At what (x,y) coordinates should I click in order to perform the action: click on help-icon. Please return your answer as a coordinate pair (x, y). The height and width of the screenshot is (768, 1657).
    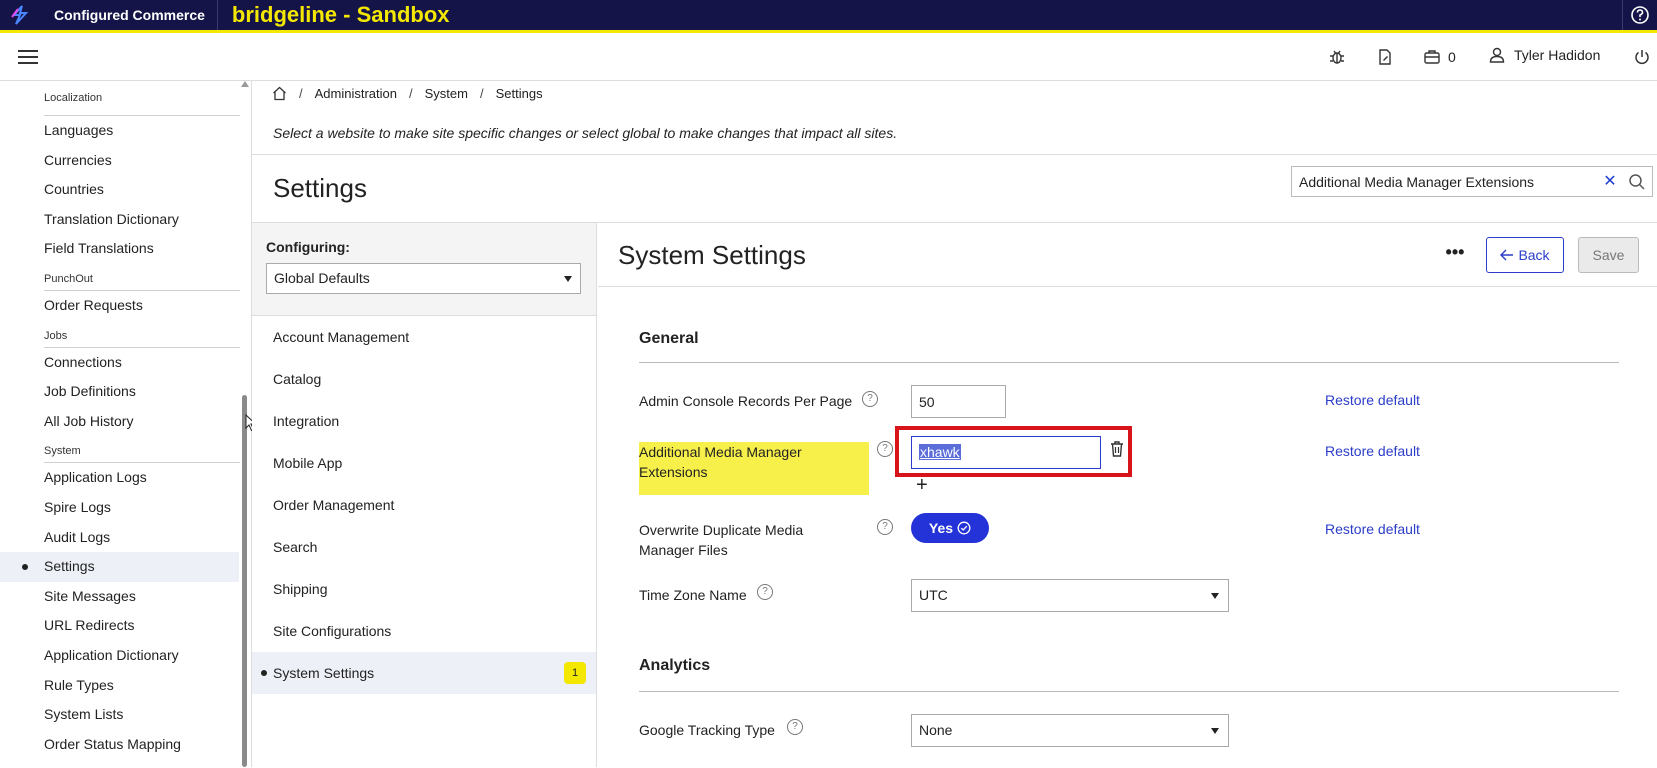
    Looking at the image, I should click on (1639, 15).